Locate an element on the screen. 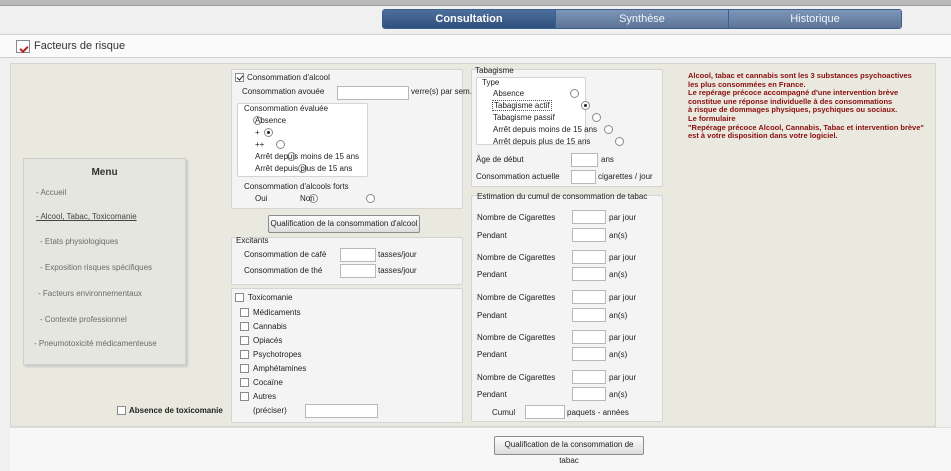 This screenshot has width=951, height=471. menu-item-etats-physiologiques: - Etats physiologiques is located at coordinates (79, 241).